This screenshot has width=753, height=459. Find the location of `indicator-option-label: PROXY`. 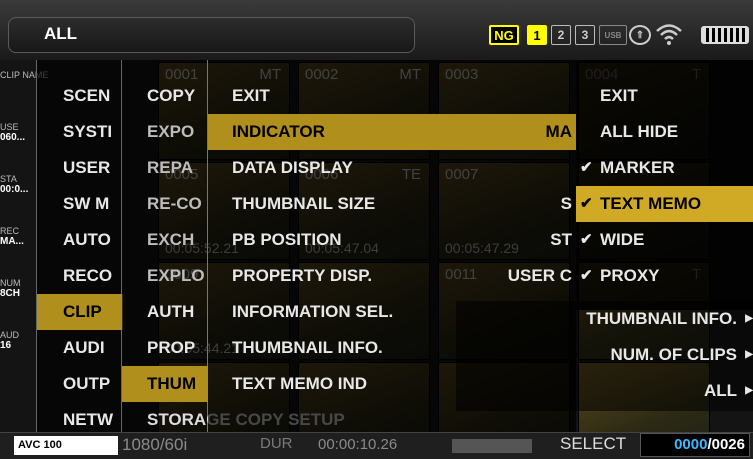

indicator-option-label: PROXY is located at coordinates (630, 275).